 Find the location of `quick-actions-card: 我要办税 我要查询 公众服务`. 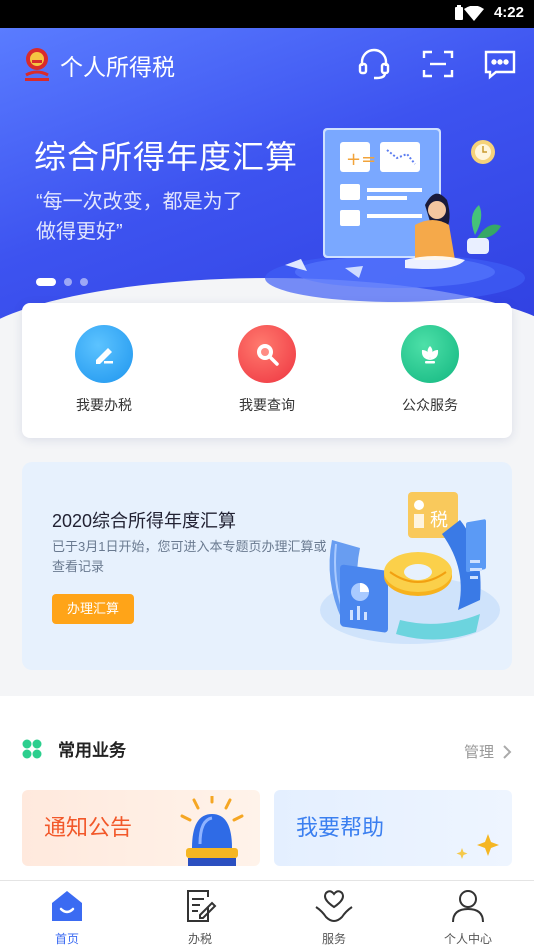

quick-actions-card: 我要办税 我要查询 公众服务 is located at coordinates (267, 370).